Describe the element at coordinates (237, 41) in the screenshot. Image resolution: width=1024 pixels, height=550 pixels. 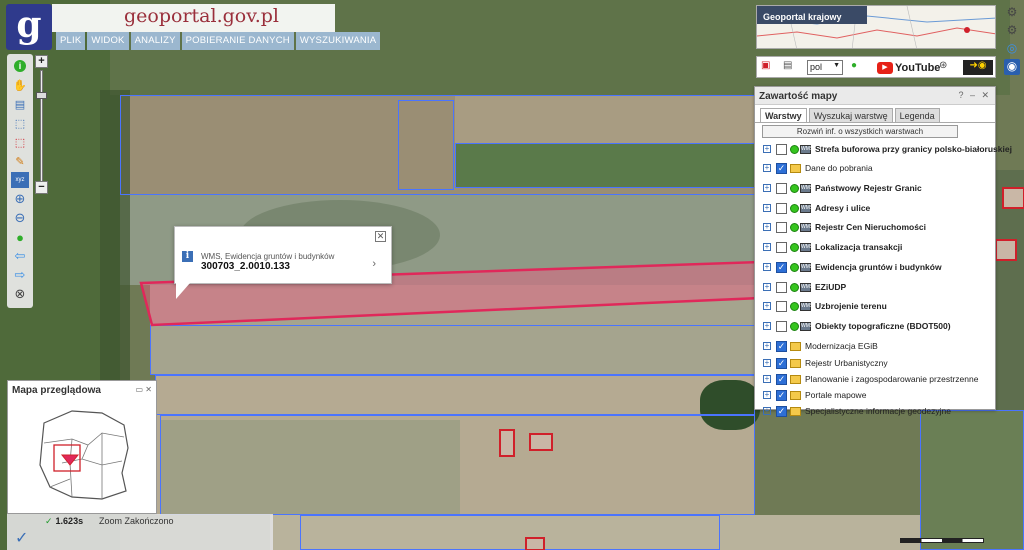
I see `menu-pobieranie-danych: POBIERANIE DANYCH` at that location.